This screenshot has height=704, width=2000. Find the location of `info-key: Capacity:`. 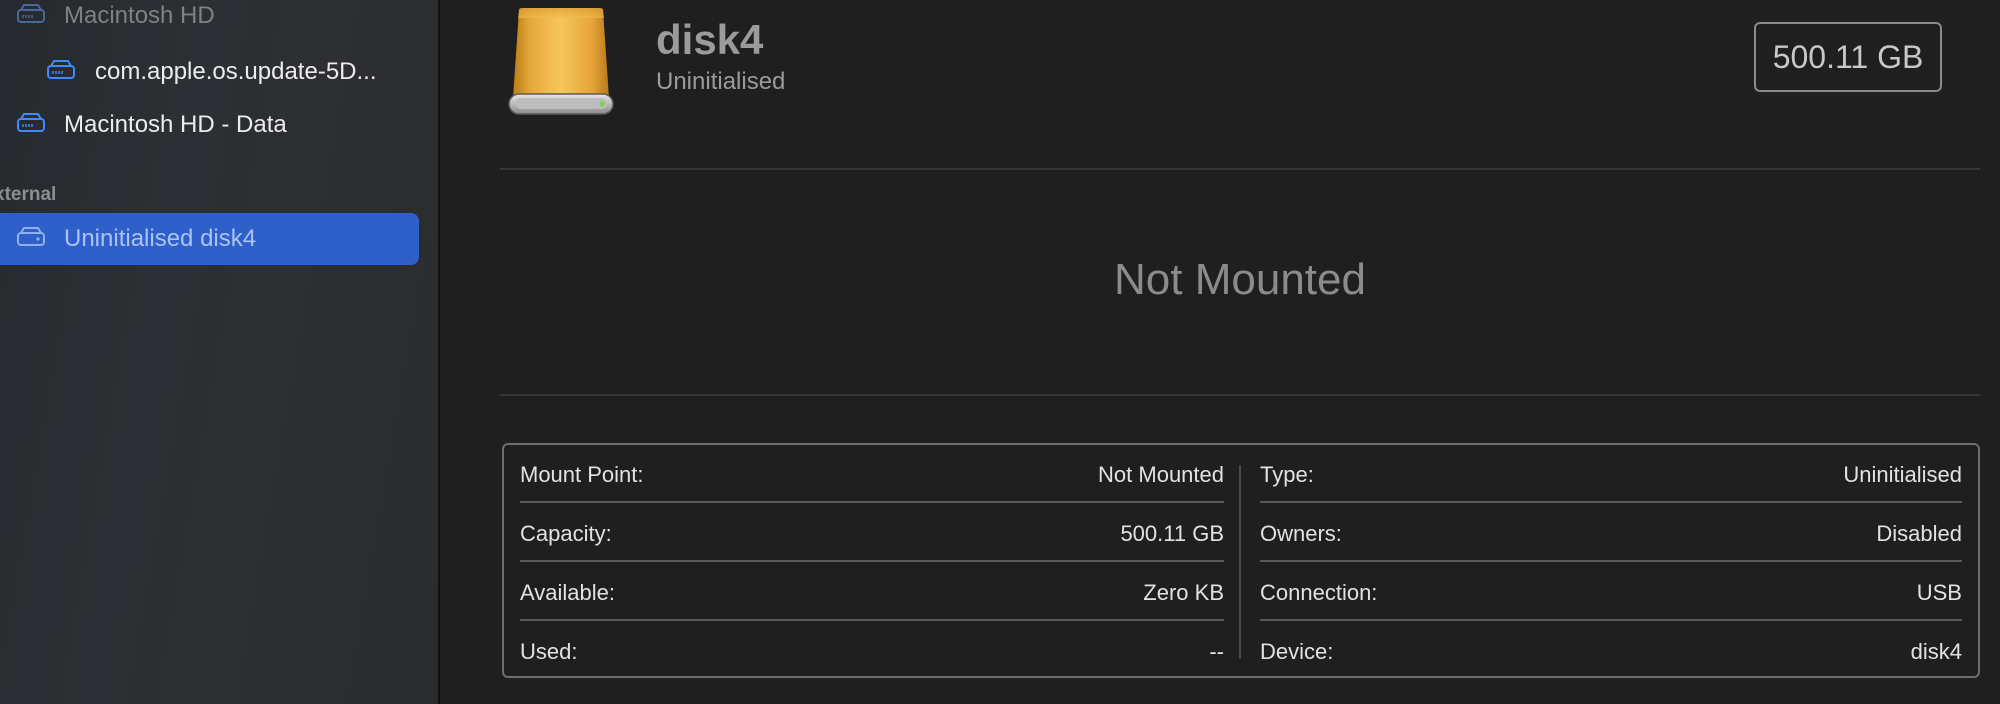

info-key: Capacity: is located at coordinates (566, 533).